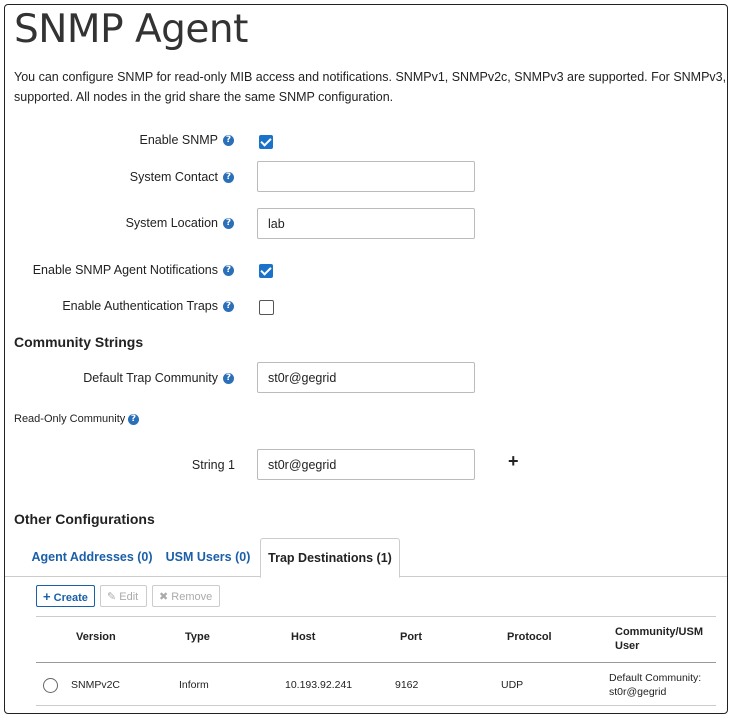  What do you see at coordinates (112, 597) in the screenshot?
I see `pencil-icon: ✎` at bounding box center [112, 597].